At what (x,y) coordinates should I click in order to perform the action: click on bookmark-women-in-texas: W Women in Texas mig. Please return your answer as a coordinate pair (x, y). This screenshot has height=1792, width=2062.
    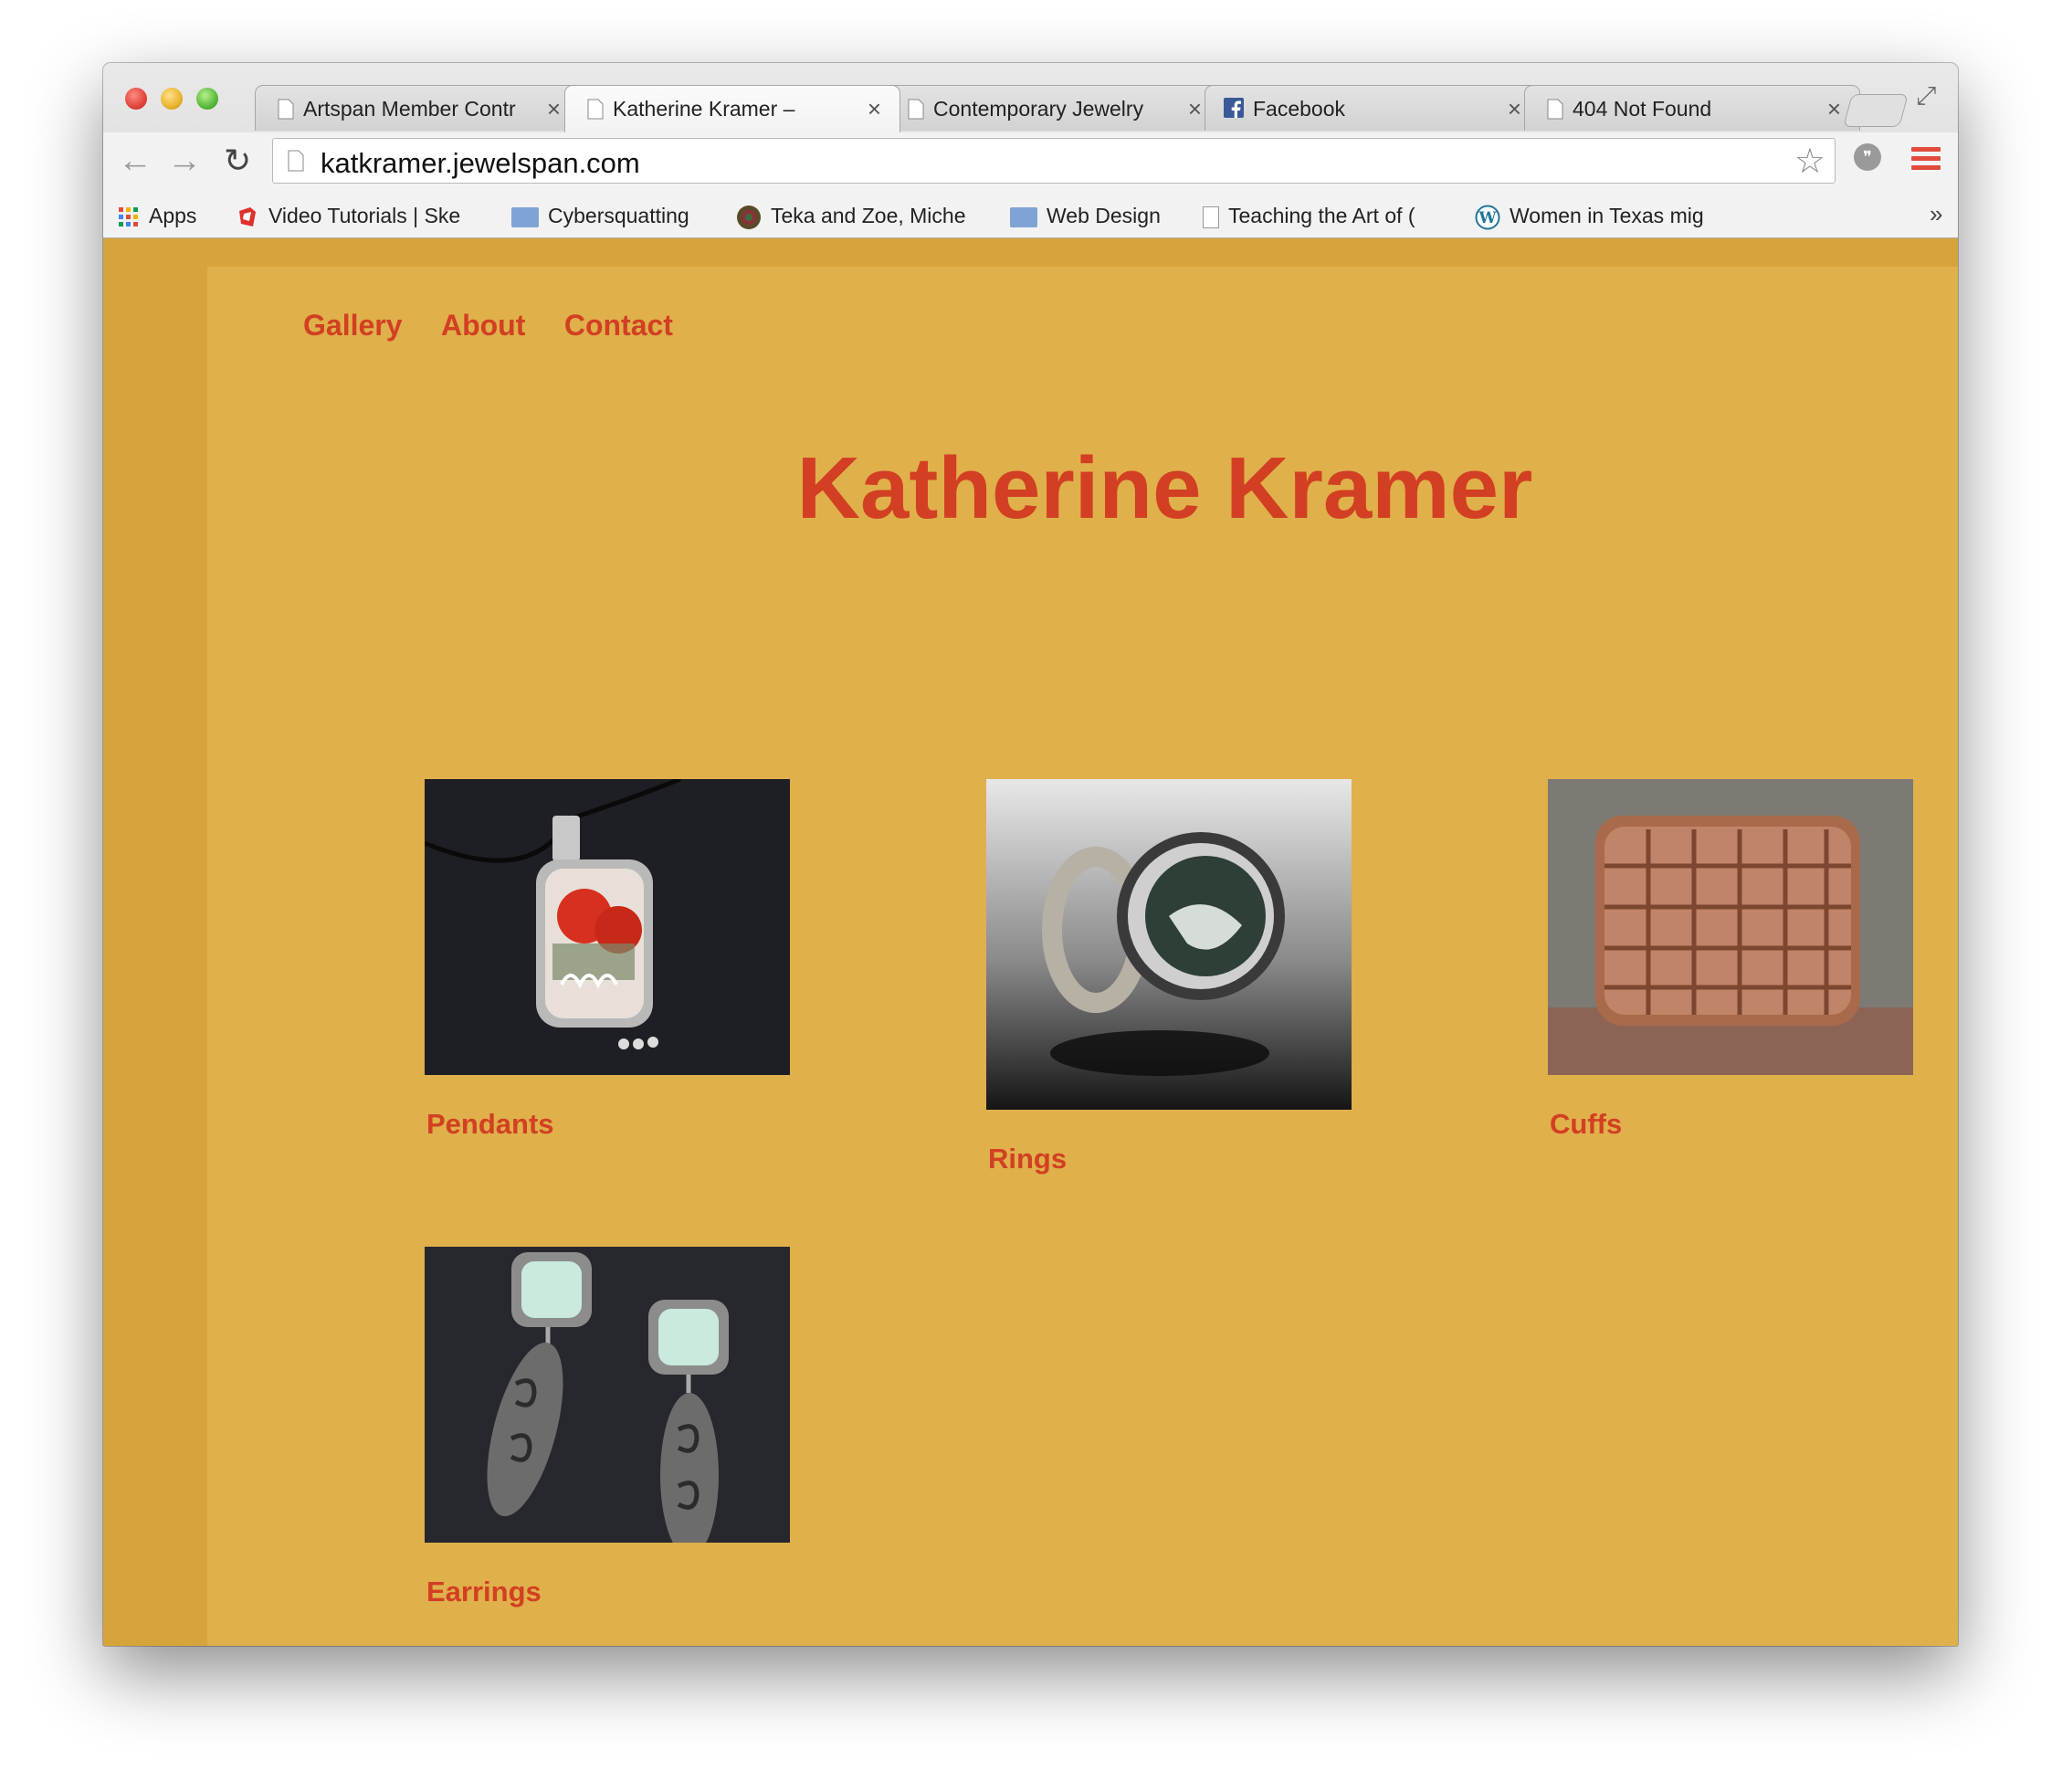
    Looking at the image, I should click on (1648, 217).